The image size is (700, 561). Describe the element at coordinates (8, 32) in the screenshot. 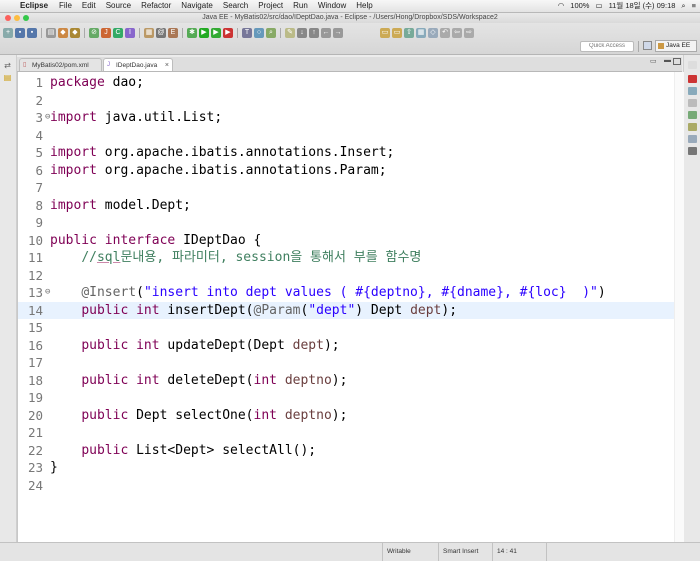

I see `new-icon: +` at that location.